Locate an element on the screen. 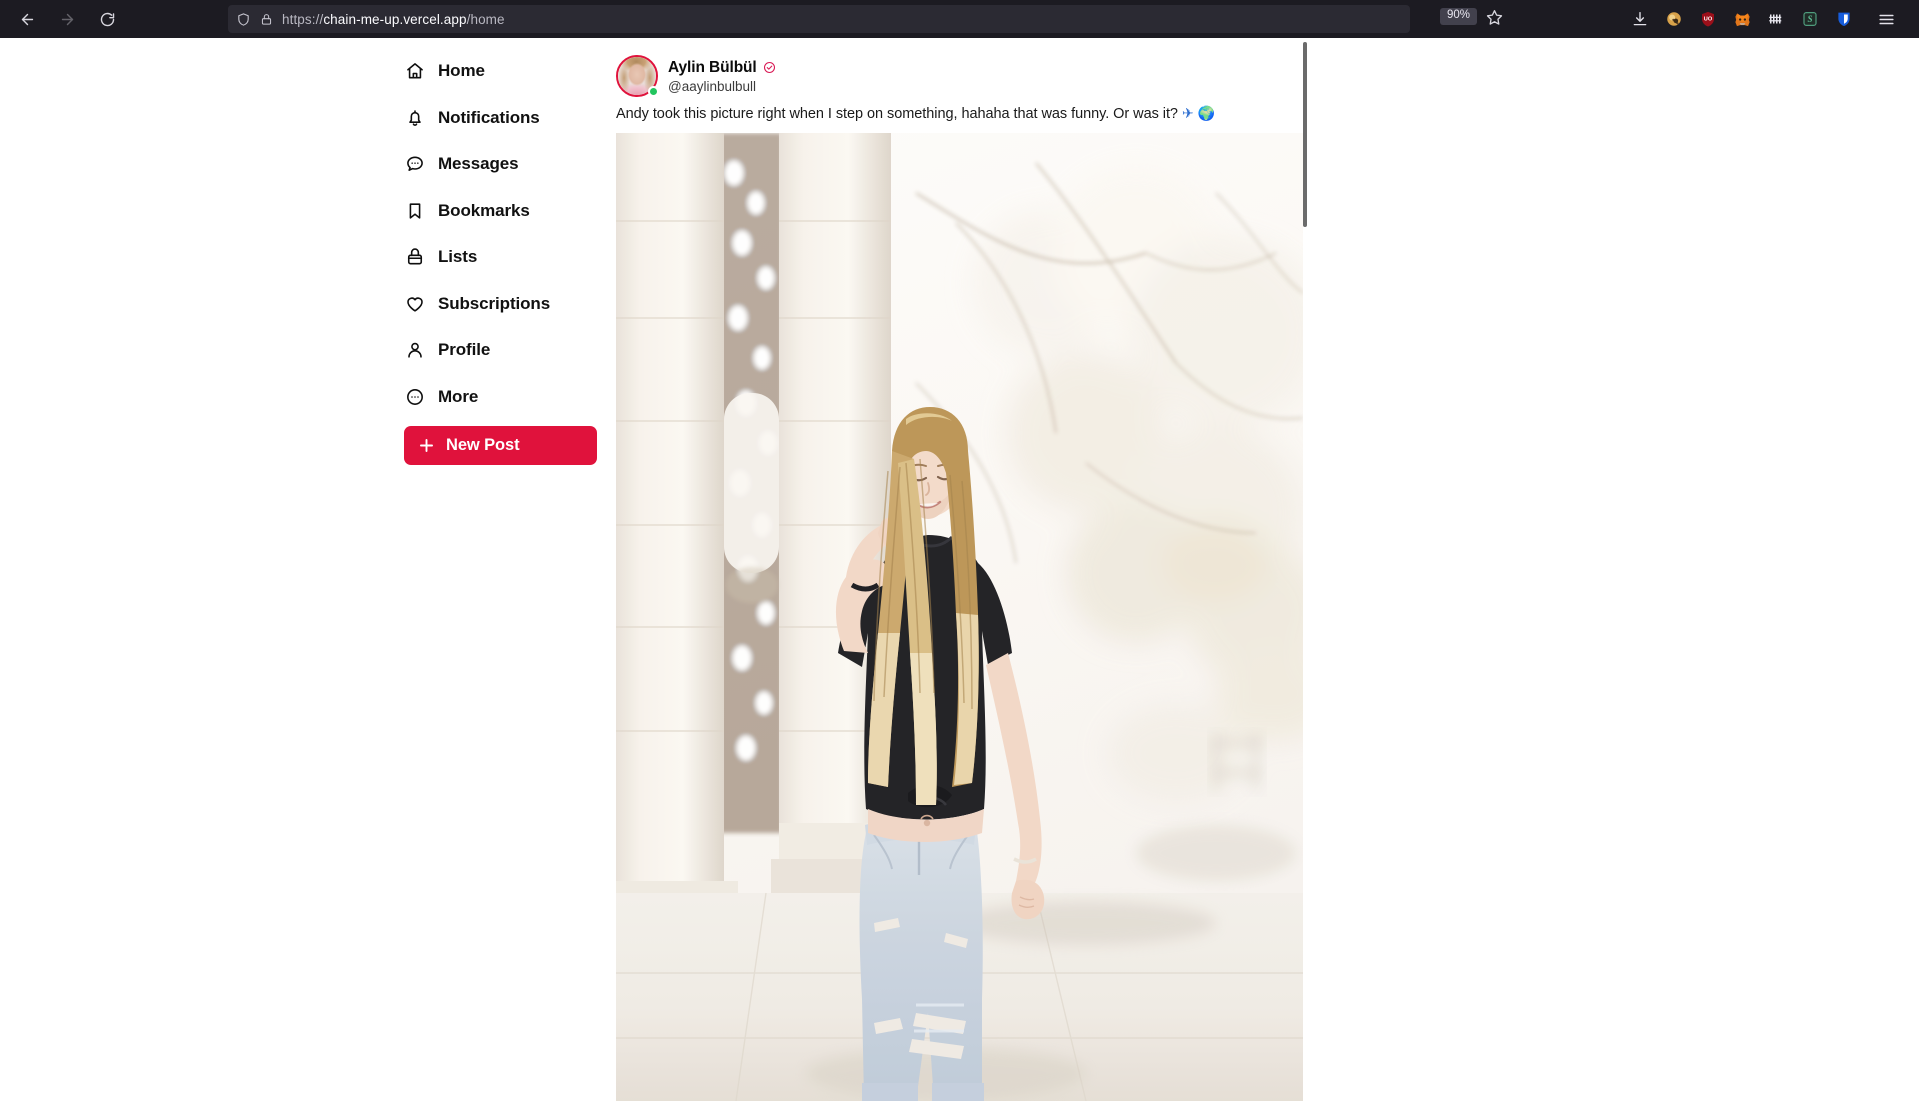 The image size is (1919, 1106). sidebar-item-label: Profile is located at coordinates (464, 349).